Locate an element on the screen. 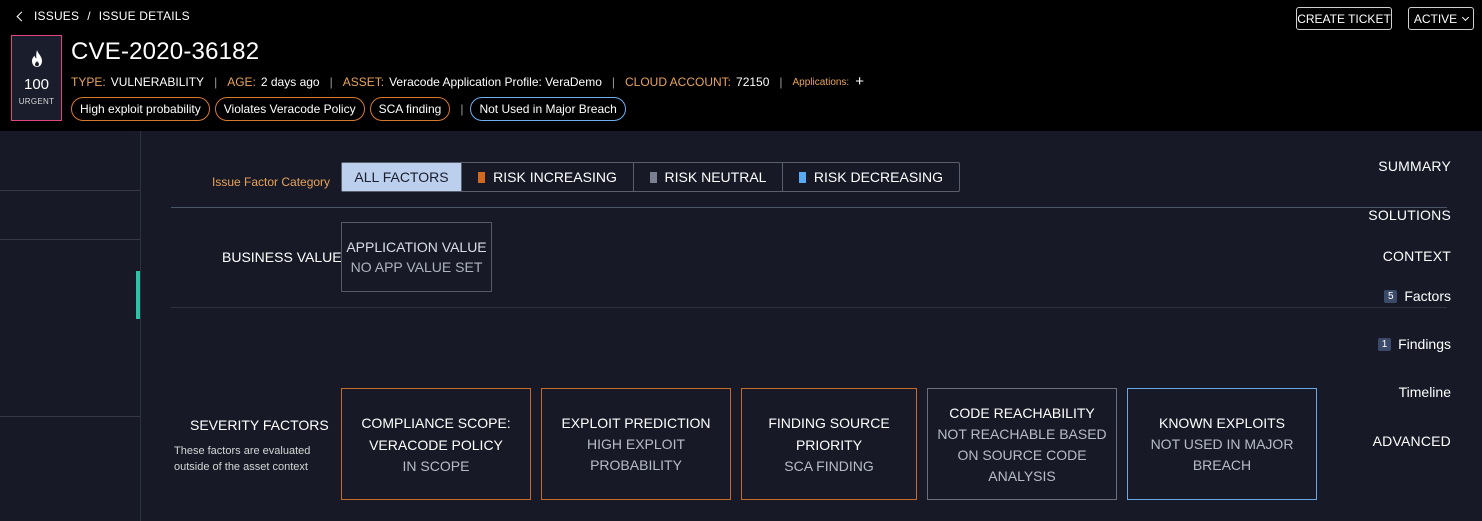 This screenshot has height=521, width=1482. factor-value: IN SCOPE is located at coordinates (436, 465).